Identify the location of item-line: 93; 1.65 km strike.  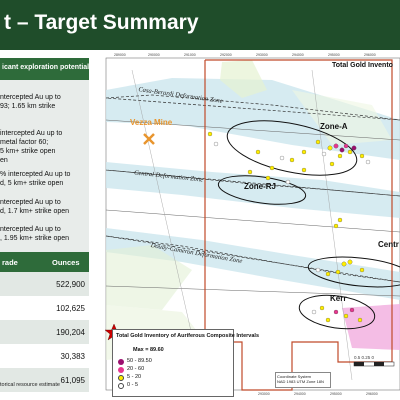
(28, 106).